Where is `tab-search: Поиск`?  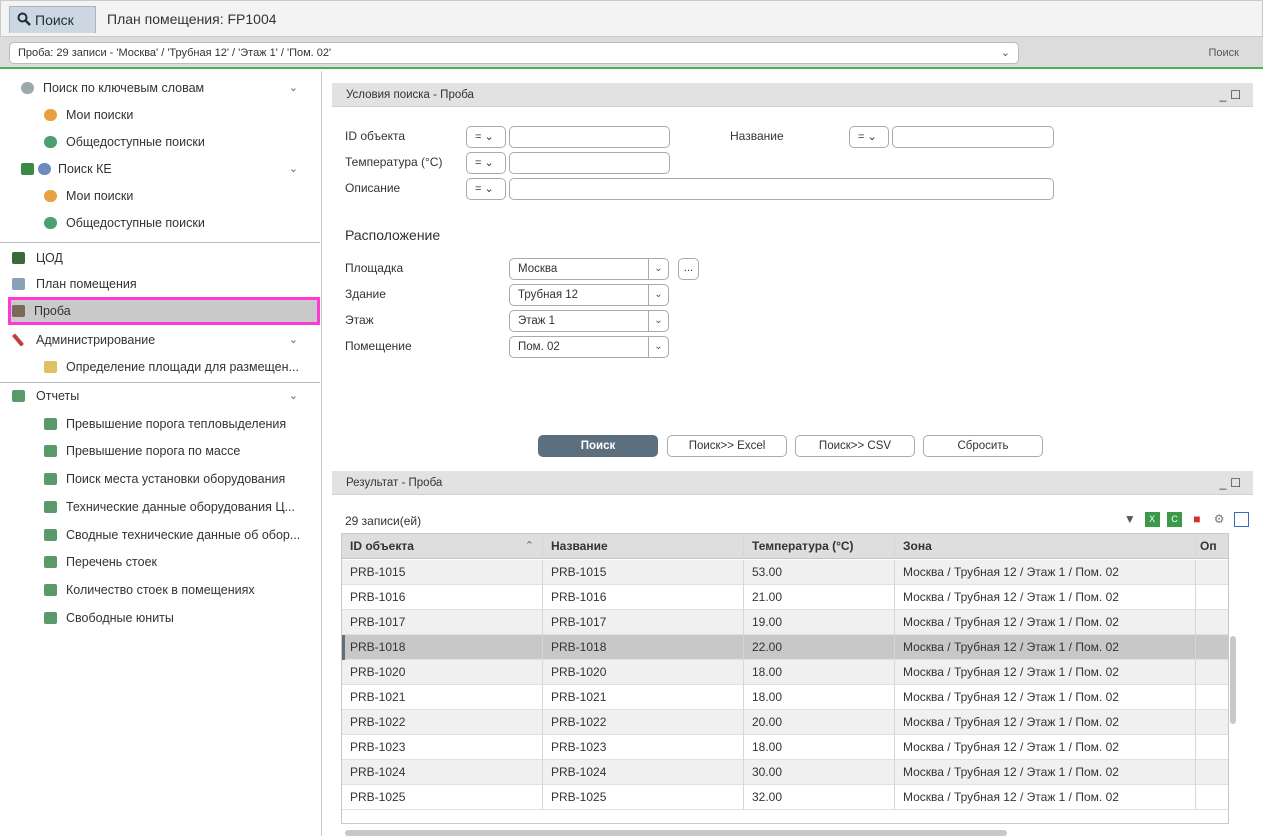
tab-search: Поиск is located at coordinates (52, 19).